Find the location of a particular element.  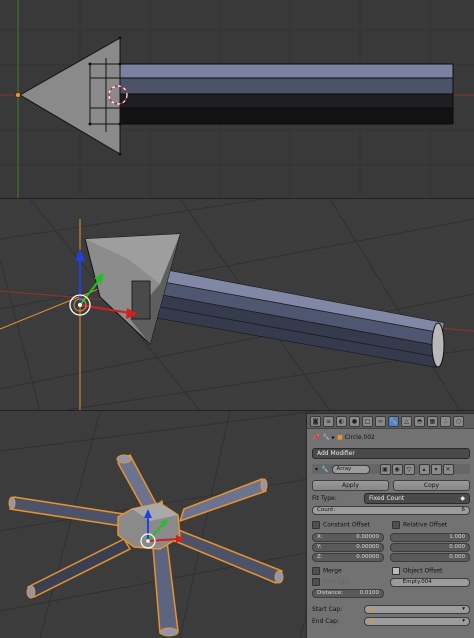

particles-tab-icon: ∴ is located at coordinates (445, 421).